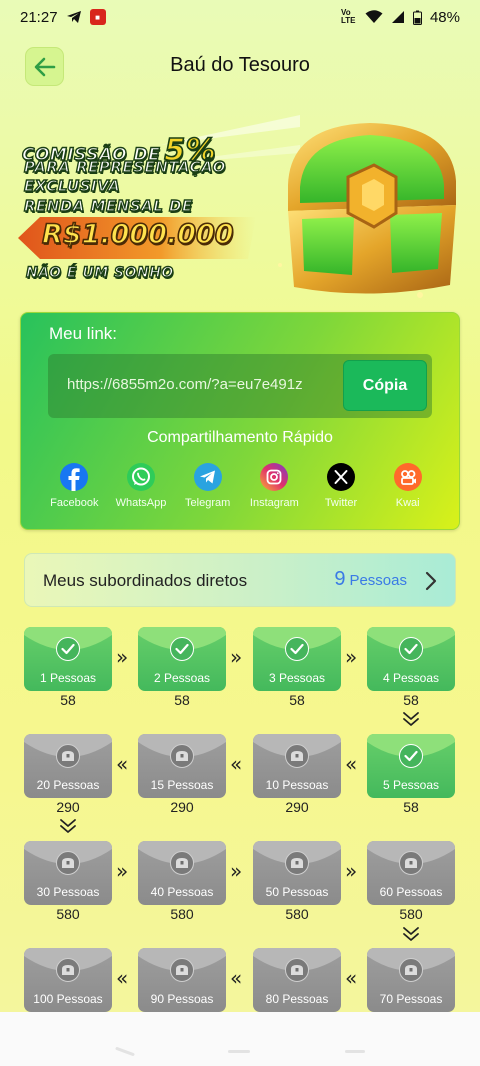  What do you see at coordinates (274, 477) in the screenshot?
I see `instagram-icon` at bounding box center [274, 477].